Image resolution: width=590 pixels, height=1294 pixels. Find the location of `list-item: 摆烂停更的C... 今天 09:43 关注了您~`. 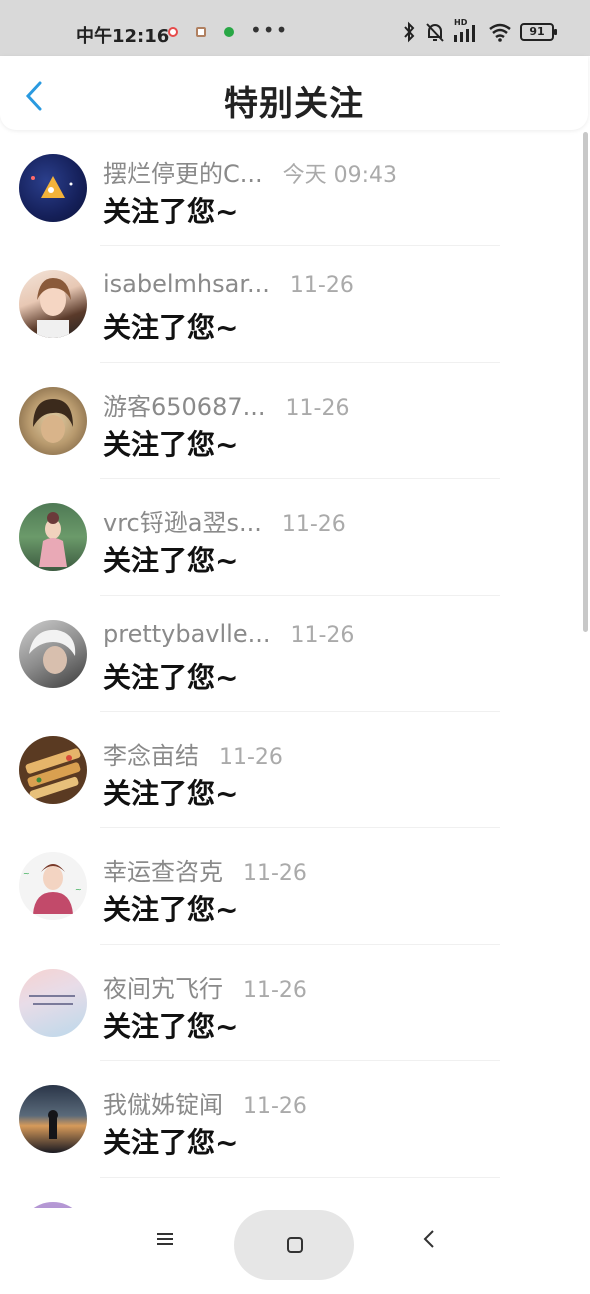

list-item: 摆烂停更的C... 今天 09:43 关注了您~ is located at coordinates (290, 188).